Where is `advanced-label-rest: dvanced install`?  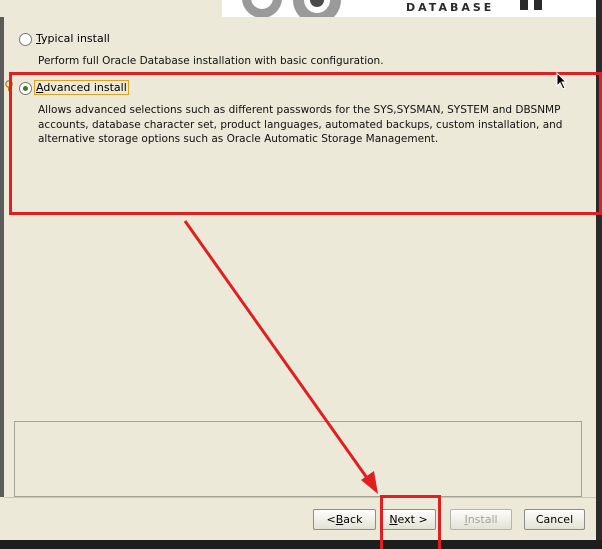
advanced-label-rest: dvanced install is located at coordinates (85, 87).